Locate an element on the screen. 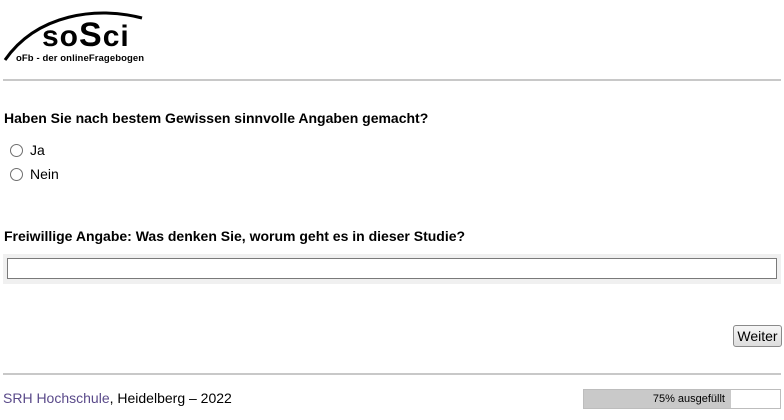 The image size is (784, 420). next-button: Weiter is located at coordinates (757, 336).